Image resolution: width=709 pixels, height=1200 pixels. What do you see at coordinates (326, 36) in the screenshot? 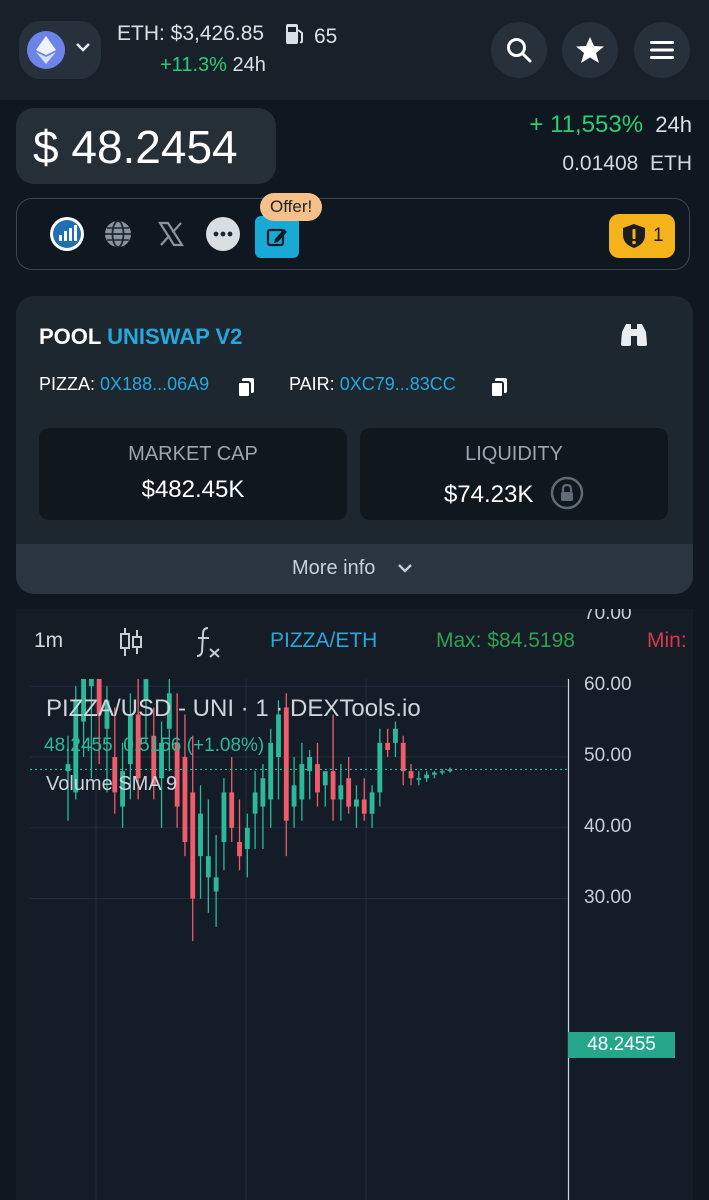
I see `gas-value: 65` at bounding box center [326, 36].